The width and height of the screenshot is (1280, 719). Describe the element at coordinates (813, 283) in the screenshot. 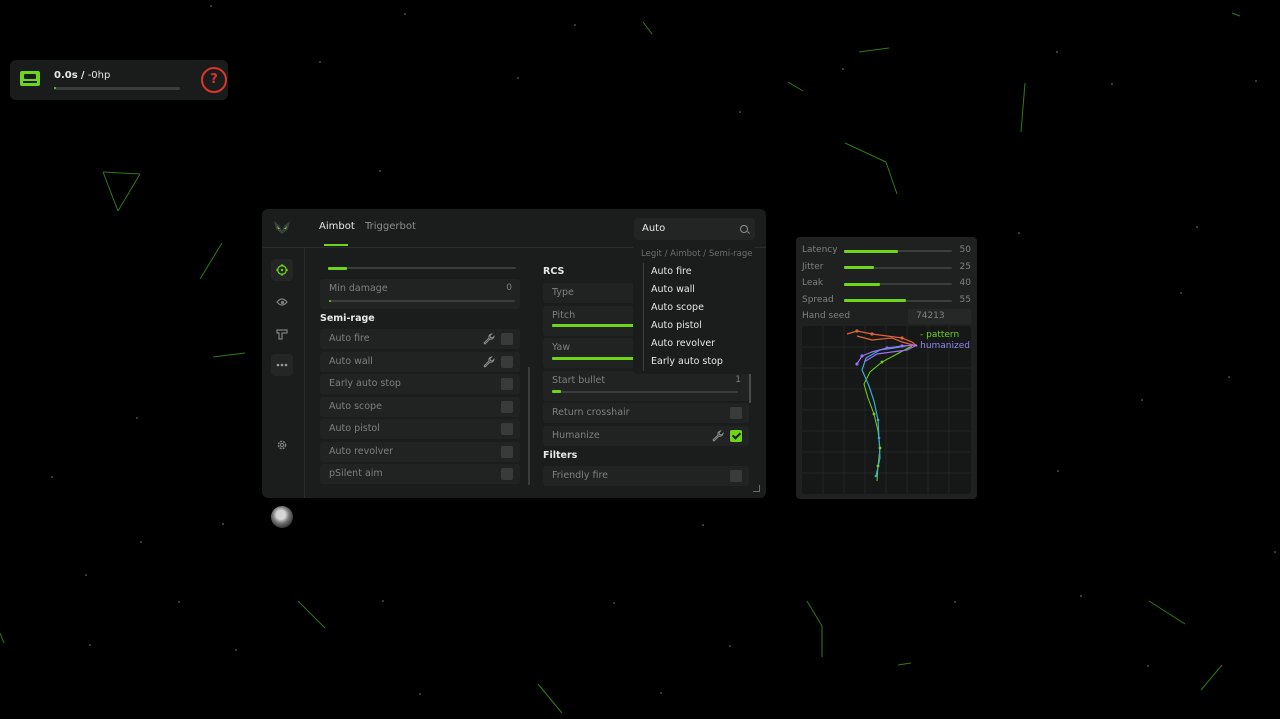

I see `stat-label: Leak` at that location.